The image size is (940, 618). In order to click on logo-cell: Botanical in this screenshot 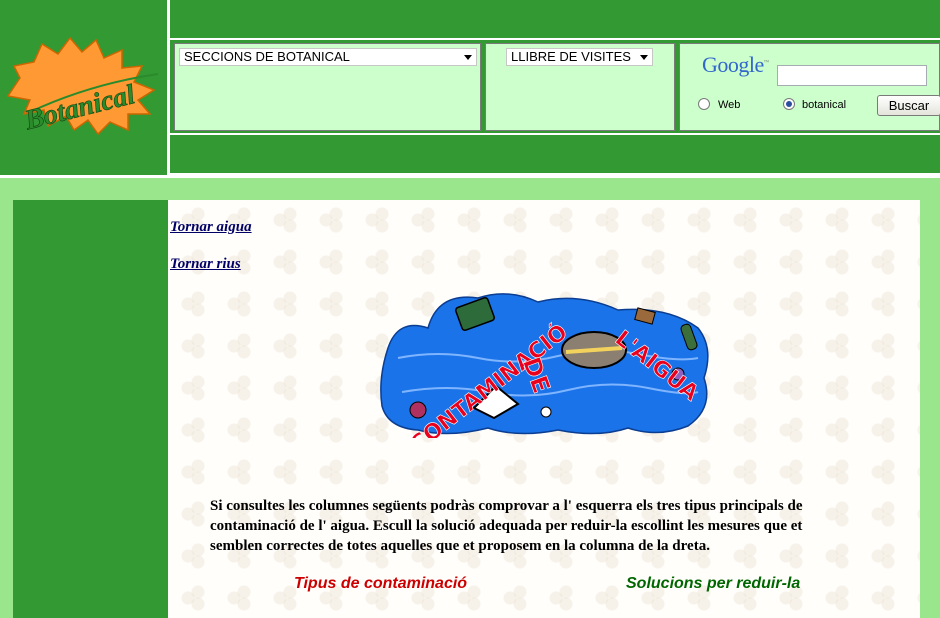, I will do `click(83, 87)`.